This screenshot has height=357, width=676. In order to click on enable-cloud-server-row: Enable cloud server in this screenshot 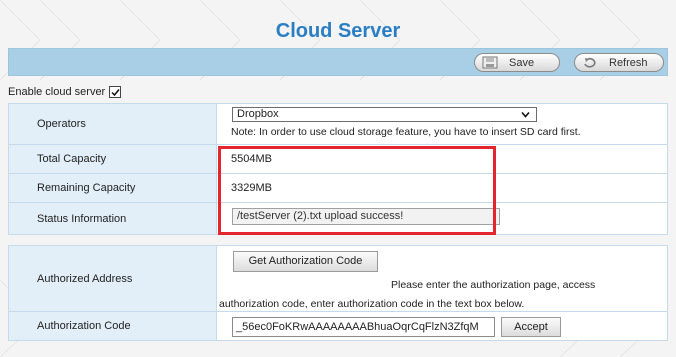, I will do `click(65, 92)`.